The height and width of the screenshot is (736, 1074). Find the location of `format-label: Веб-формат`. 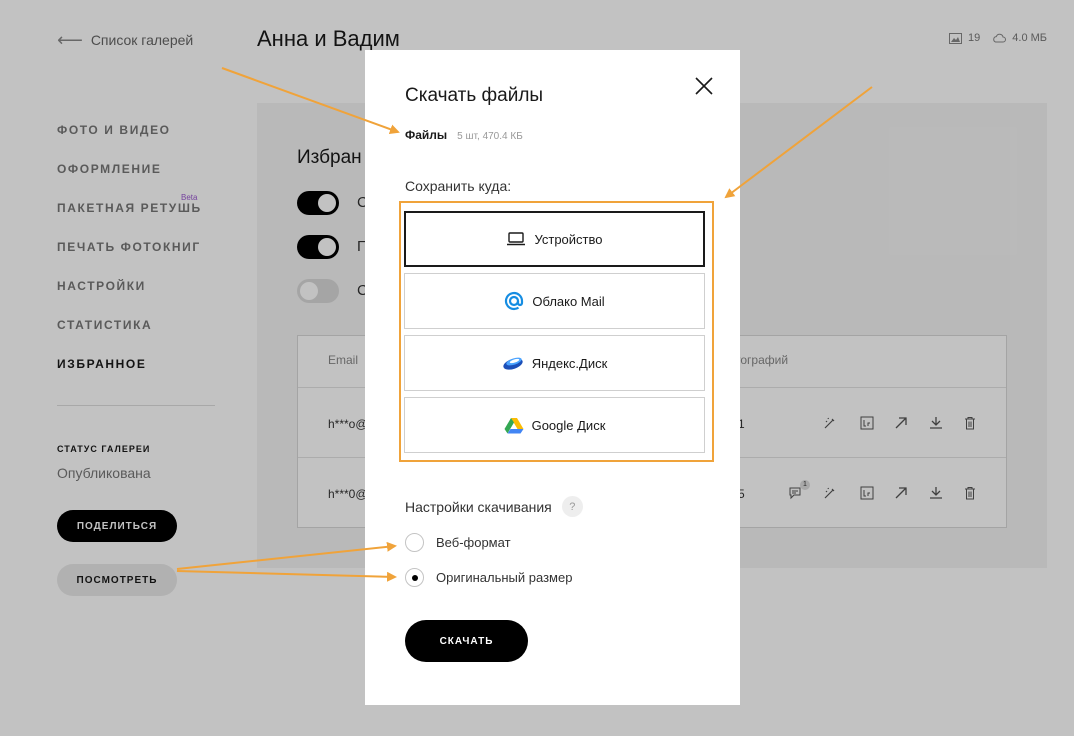

format-label: Веб-формат is located at coordinates (473, 542).